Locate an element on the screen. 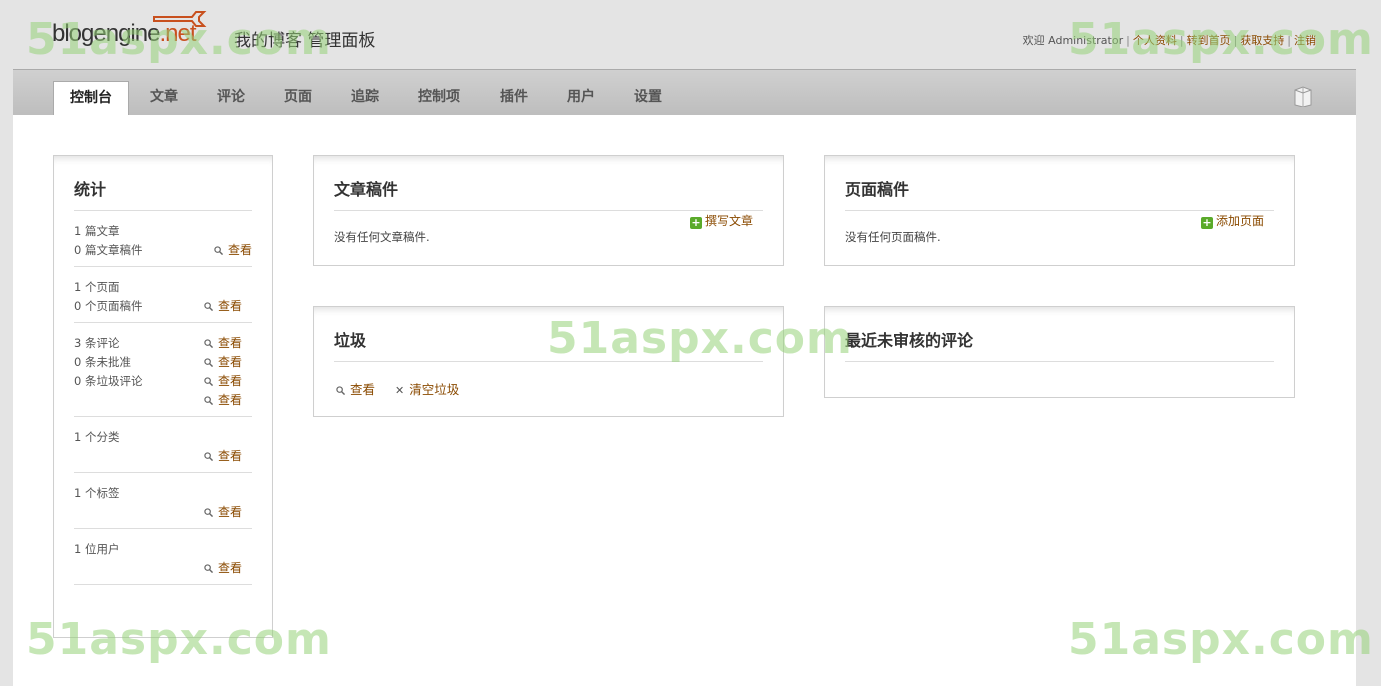 This screenshot has height=686, width=1381. stat-group-tags: 1 个标签 查看 is located at coordinates (163, 501).